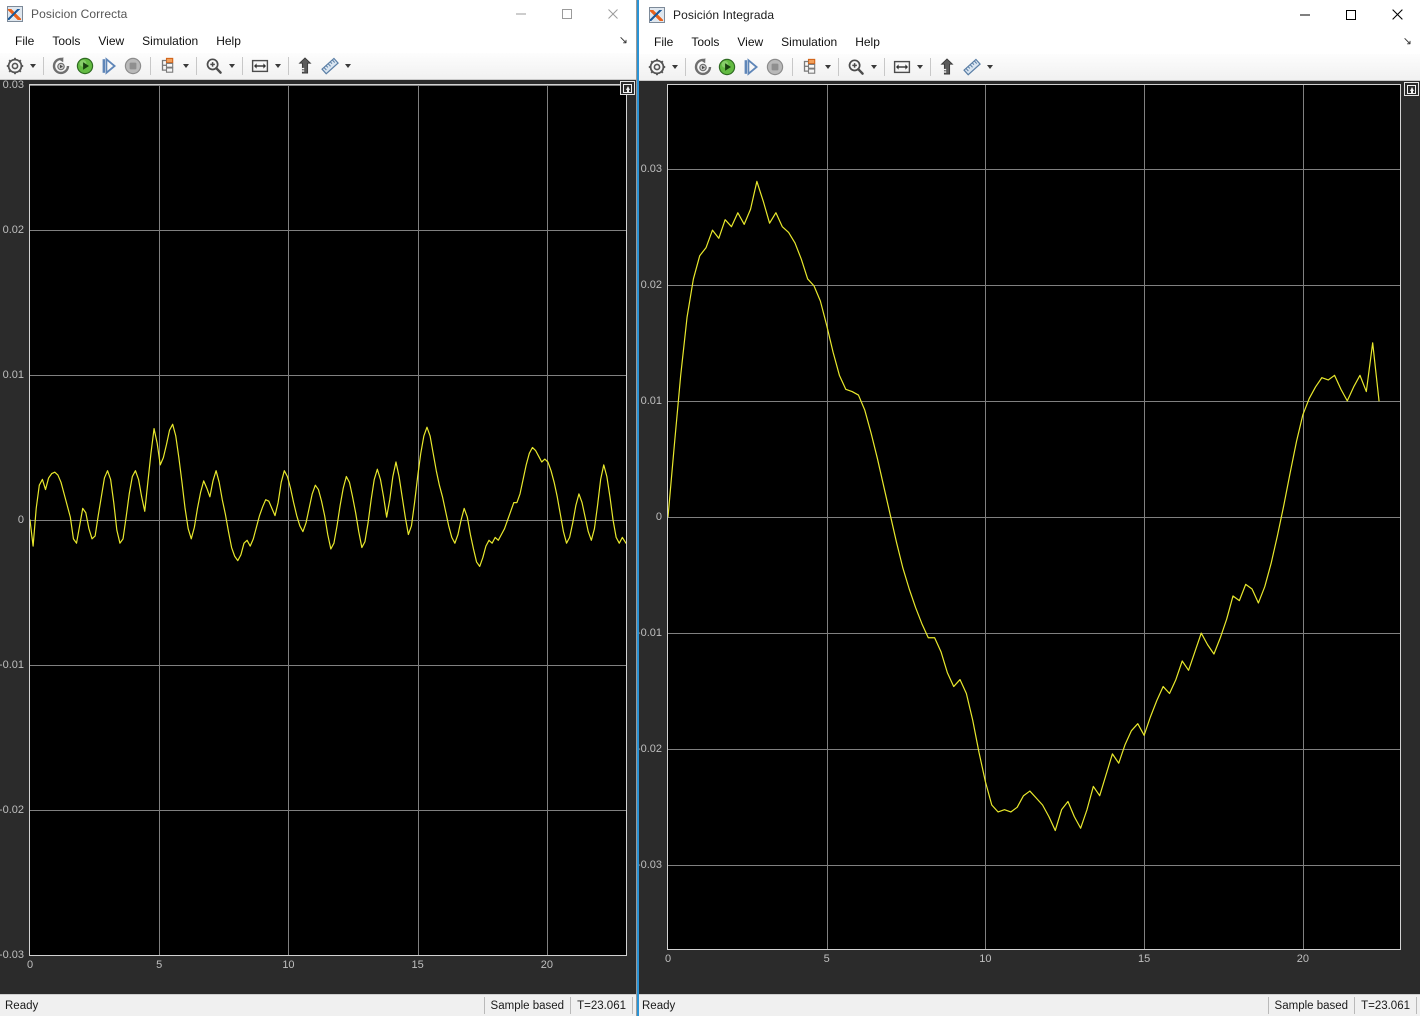 This screenshot has width=1420, height=1016. I want to click on simulink-scope-icon, so click(657, 14).